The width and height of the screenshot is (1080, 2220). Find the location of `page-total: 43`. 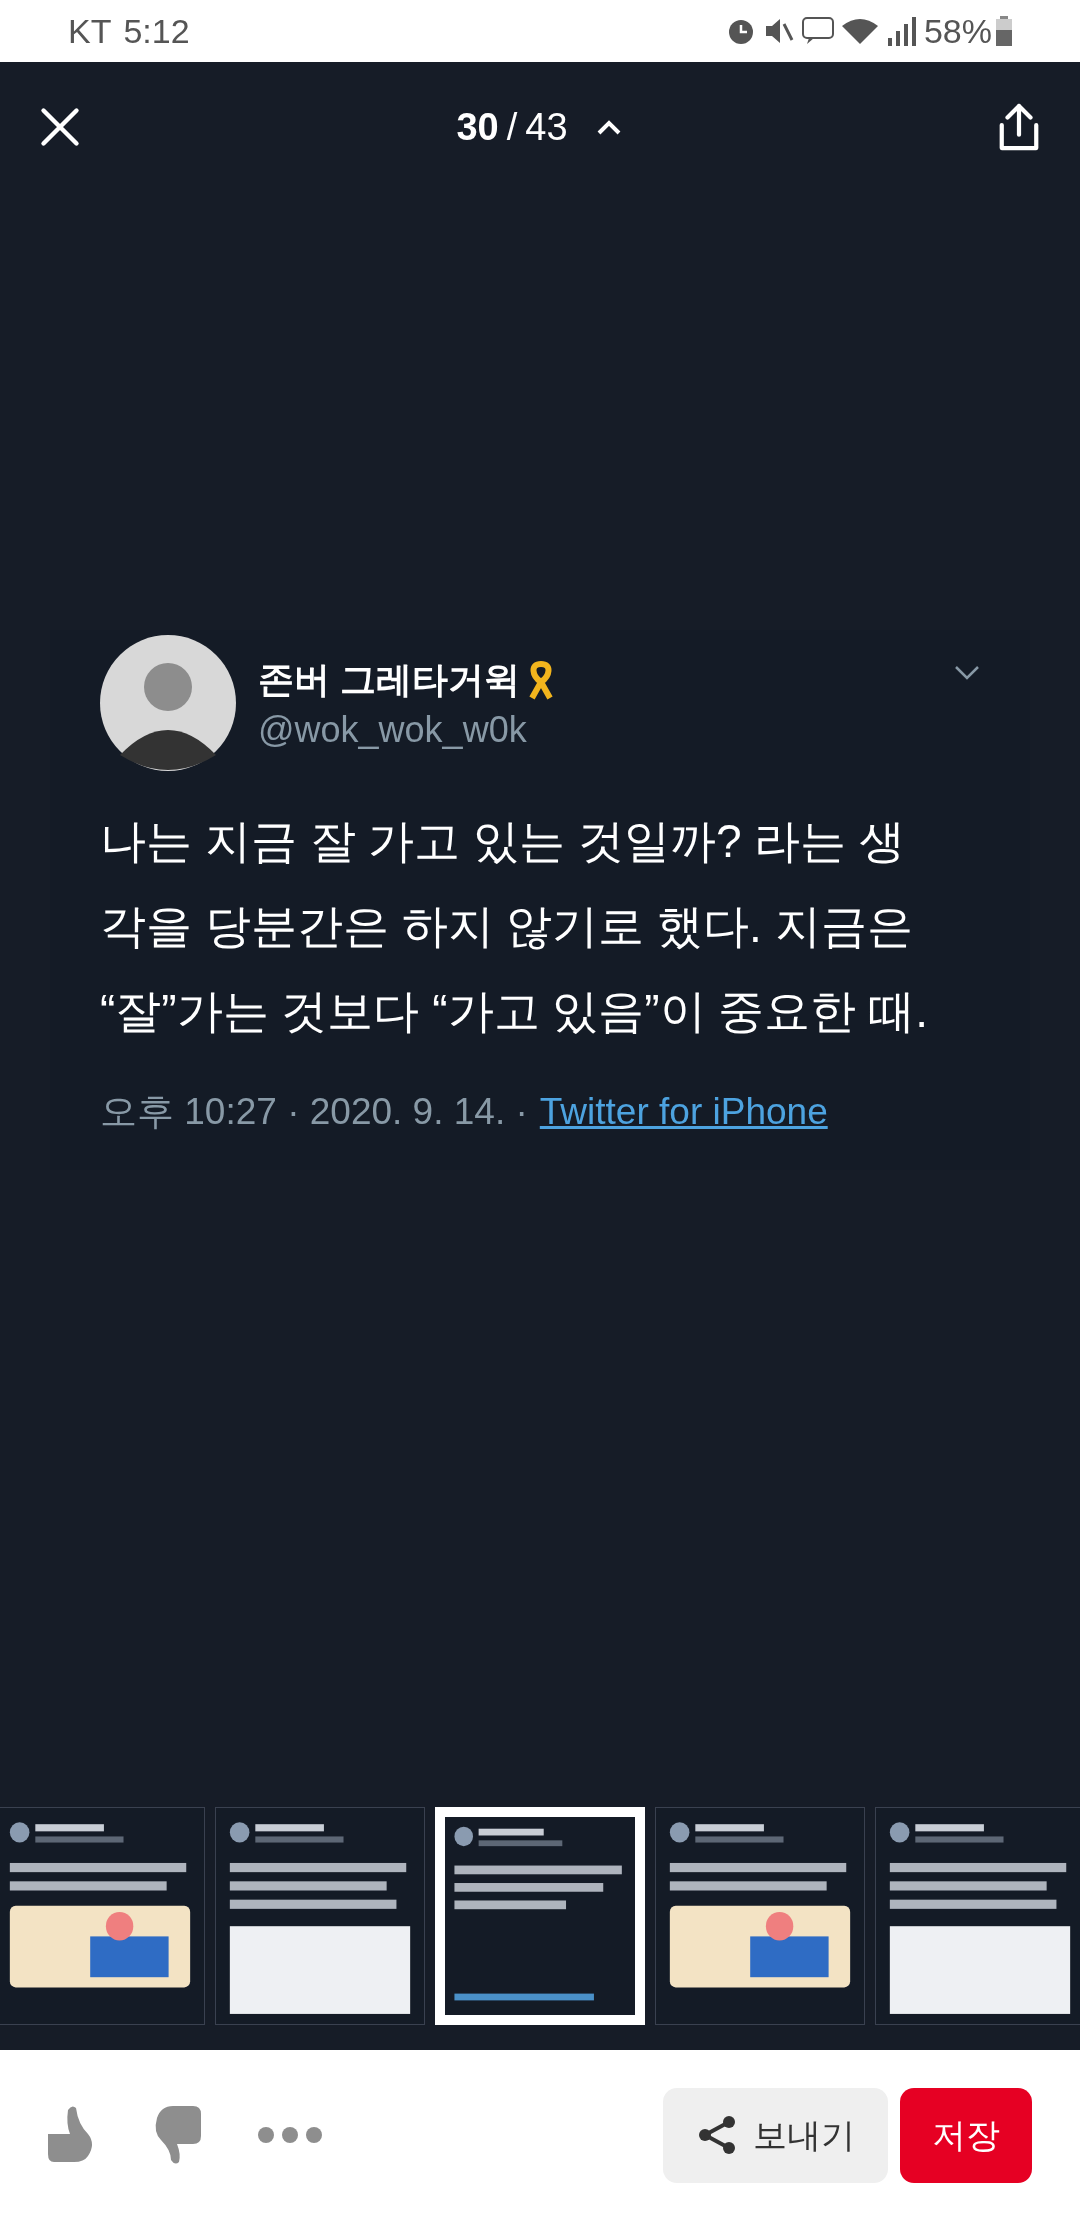

page-total: 43 is located at coordinates (546, 127).